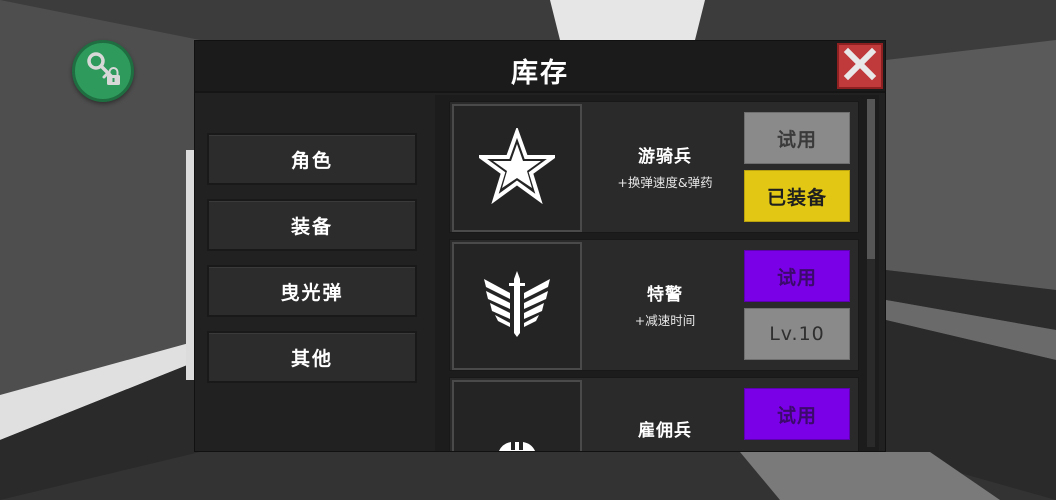  I want to click on item-name: 特警, so click(665, 295).